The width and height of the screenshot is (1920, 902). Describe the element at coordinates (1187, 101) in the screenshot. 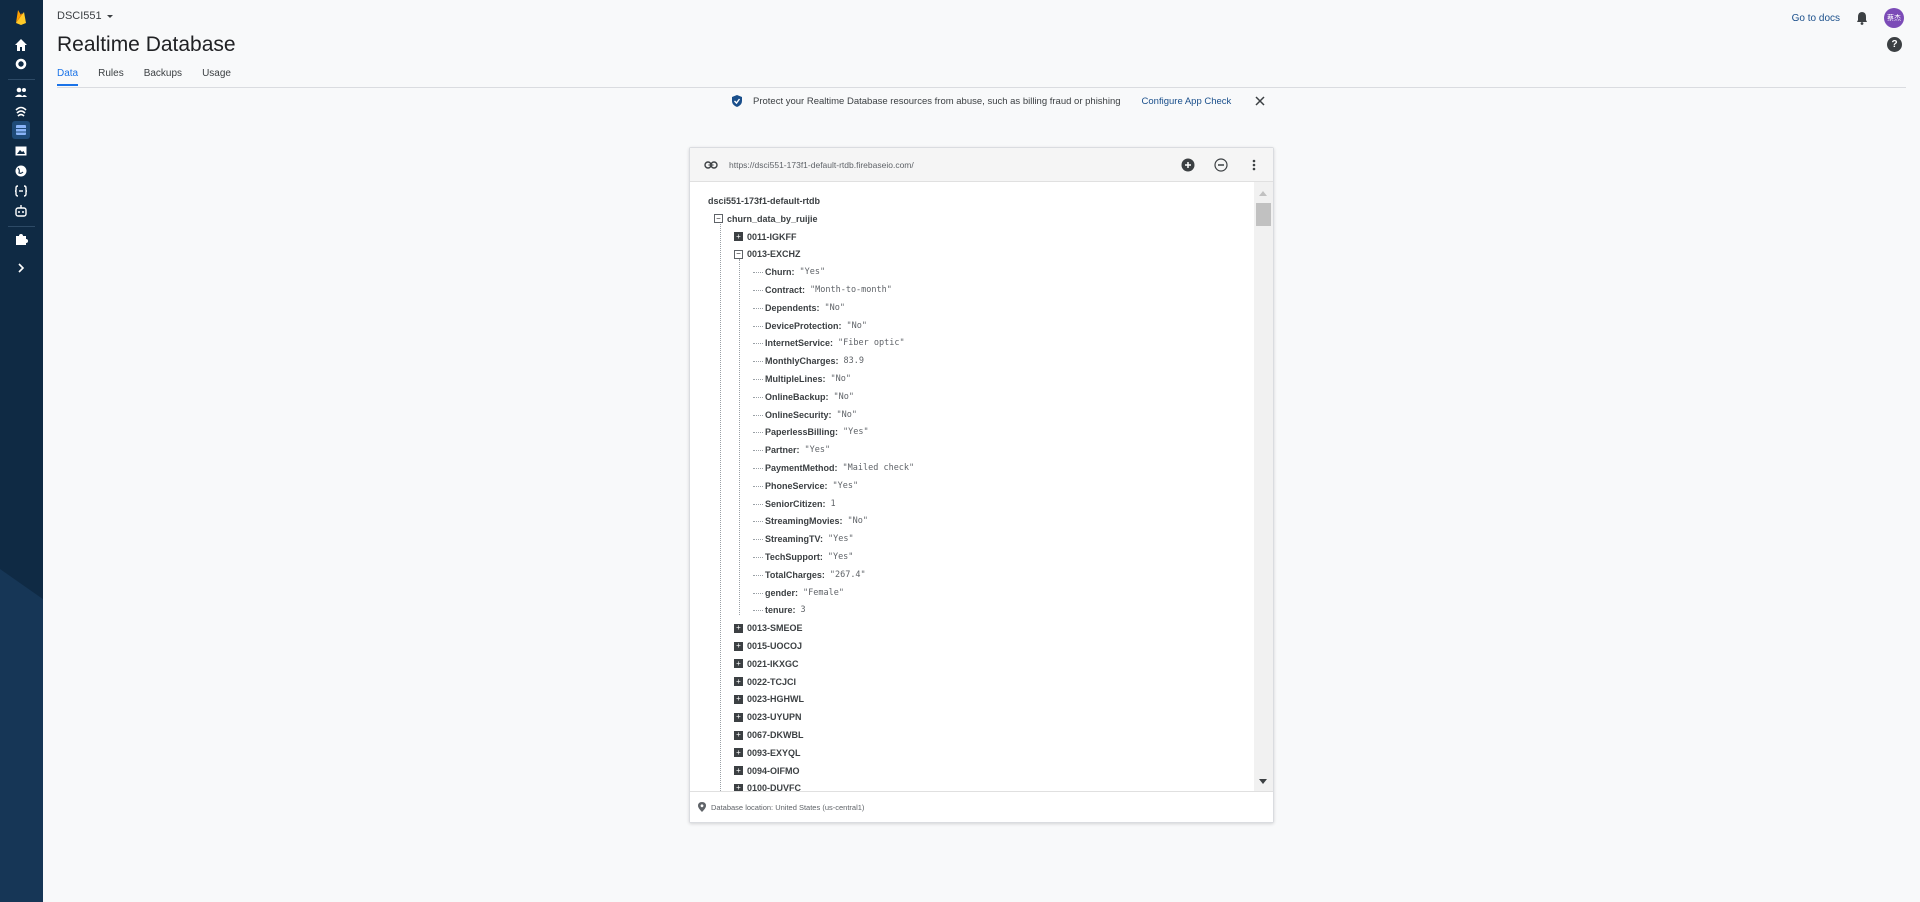

I see `configure-app-check-link: Configure App Check` at that location.